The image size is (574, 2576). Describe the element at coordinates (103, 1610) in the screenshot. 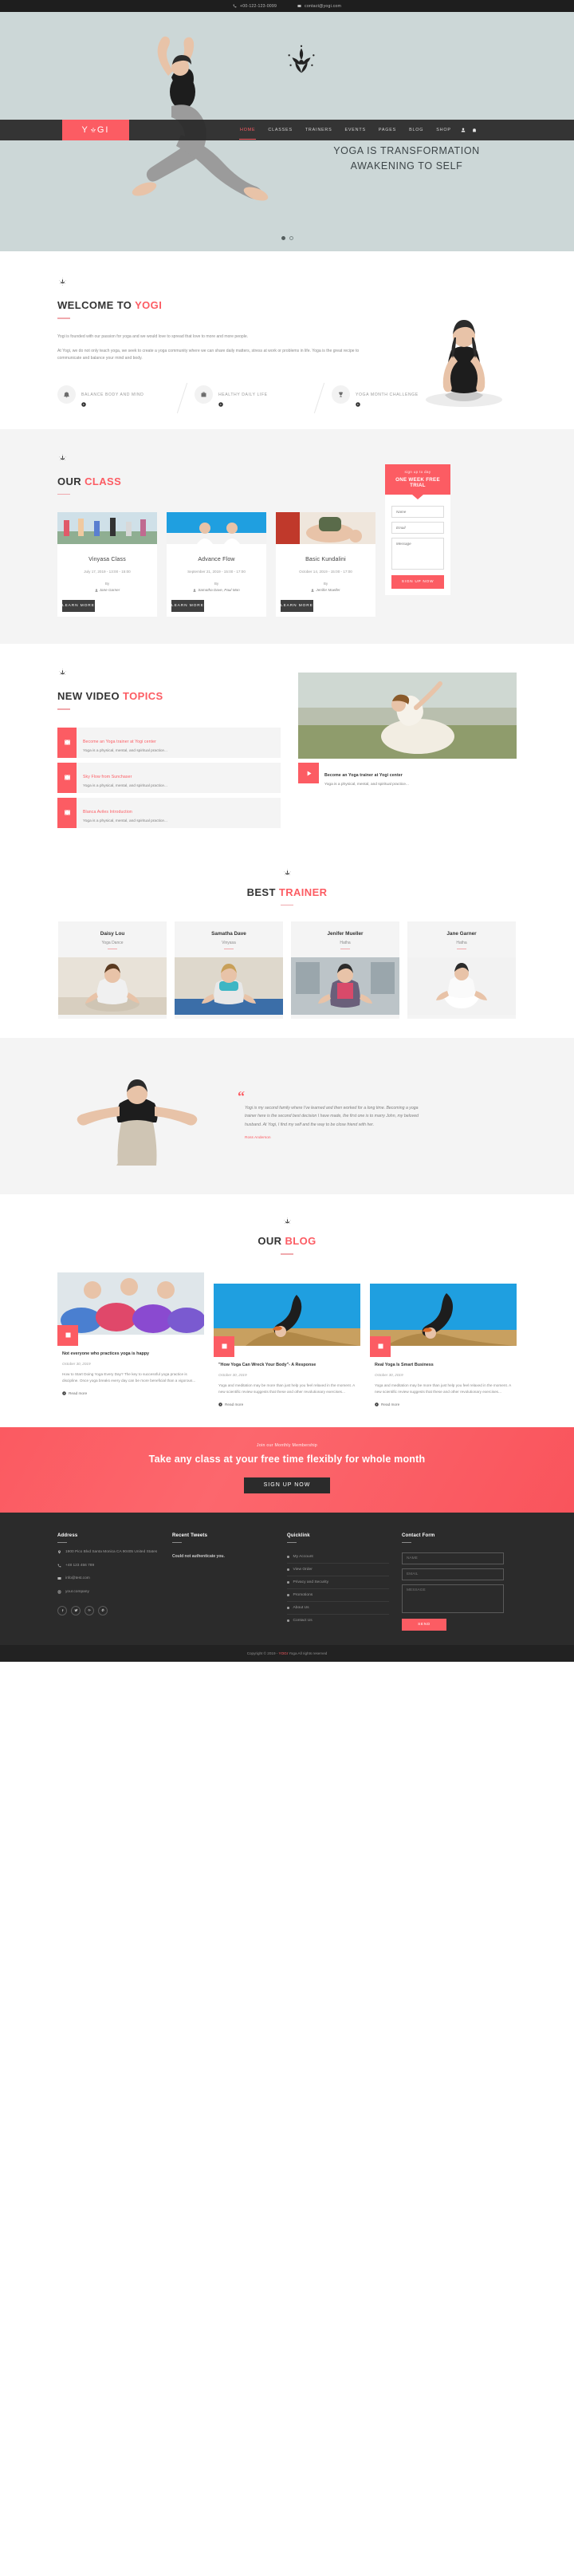

I see `pinterest-icon` at that location.